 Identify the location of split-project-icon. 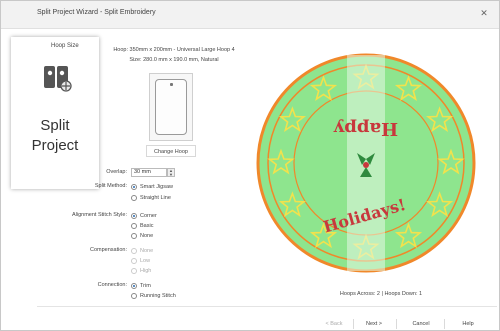
(58, 79).